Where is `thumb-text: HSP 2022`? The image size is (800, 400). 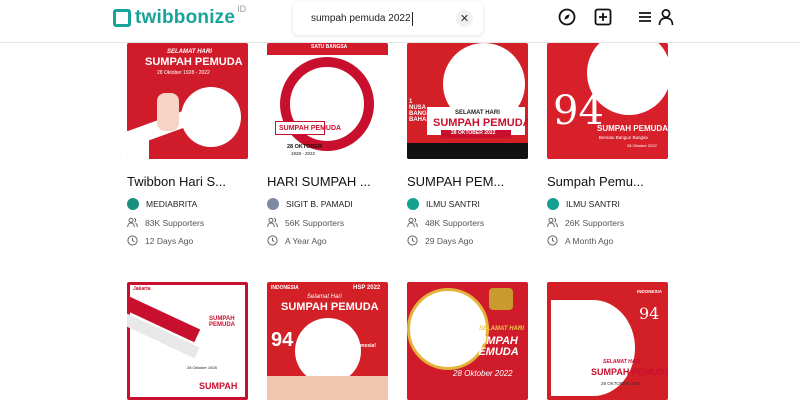 thumb-text: HSP 2022 is located at coordinates (367, 288).